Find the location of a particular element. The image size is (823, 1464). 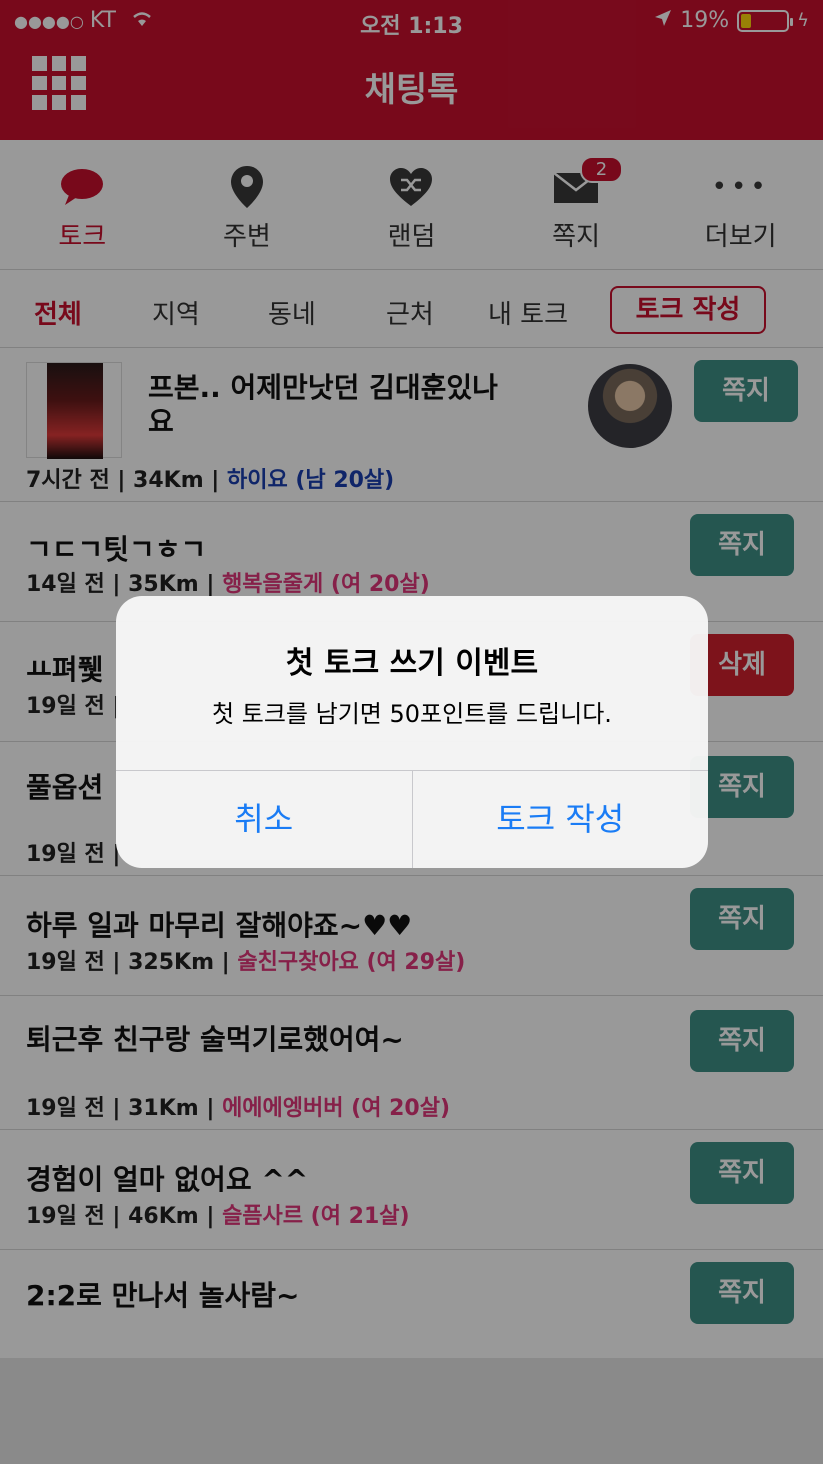

cancel-button: 취소 is located at coordinates (264, 819).